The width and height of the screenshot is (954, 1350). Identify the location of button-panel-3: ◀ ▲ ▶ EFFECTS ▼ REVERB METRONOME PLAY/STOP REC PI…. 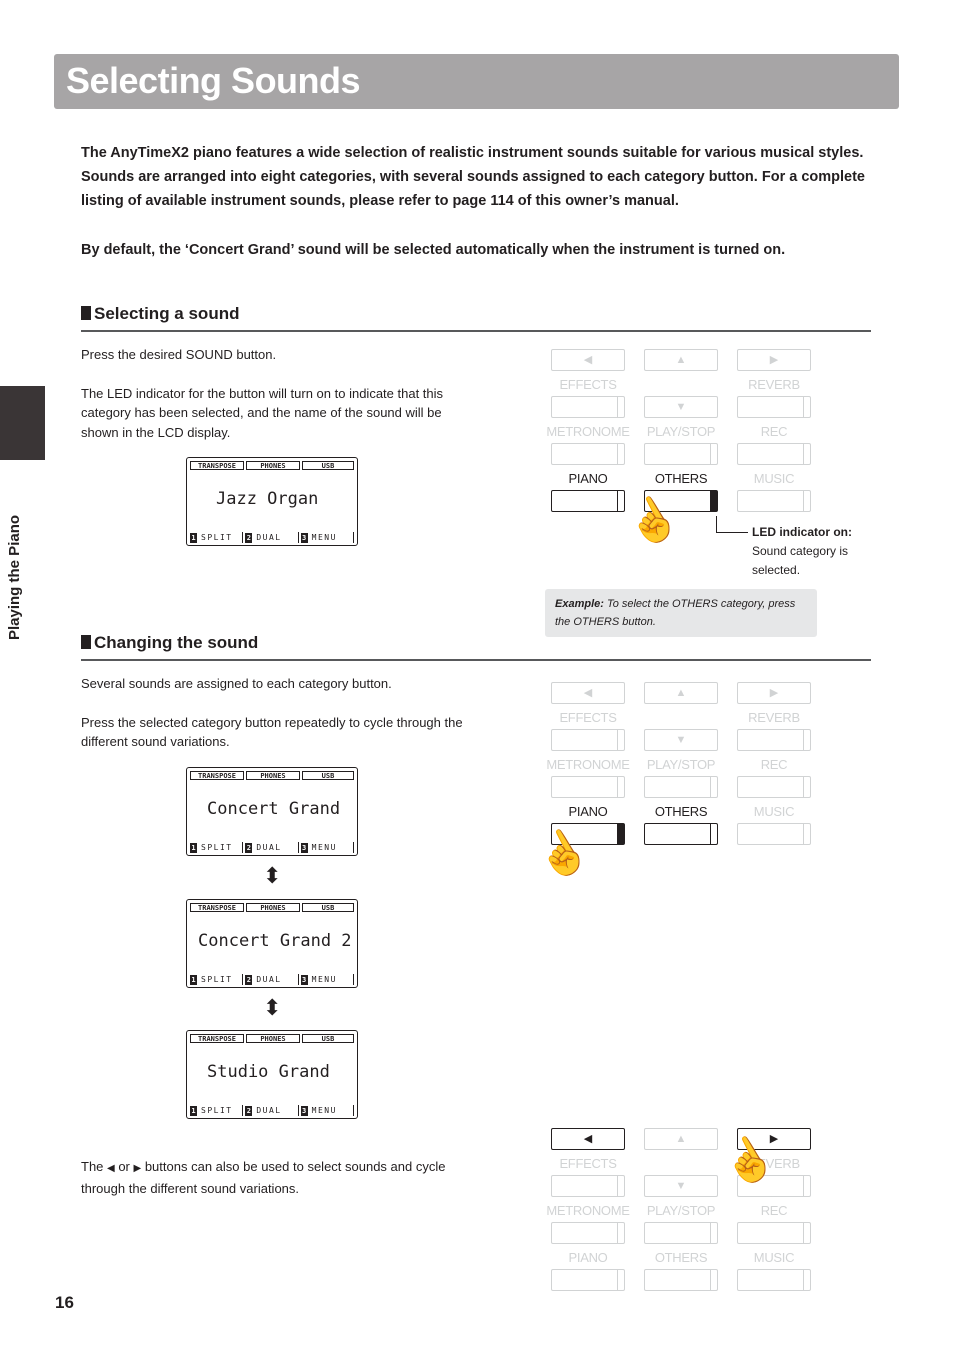
(684, 1218).